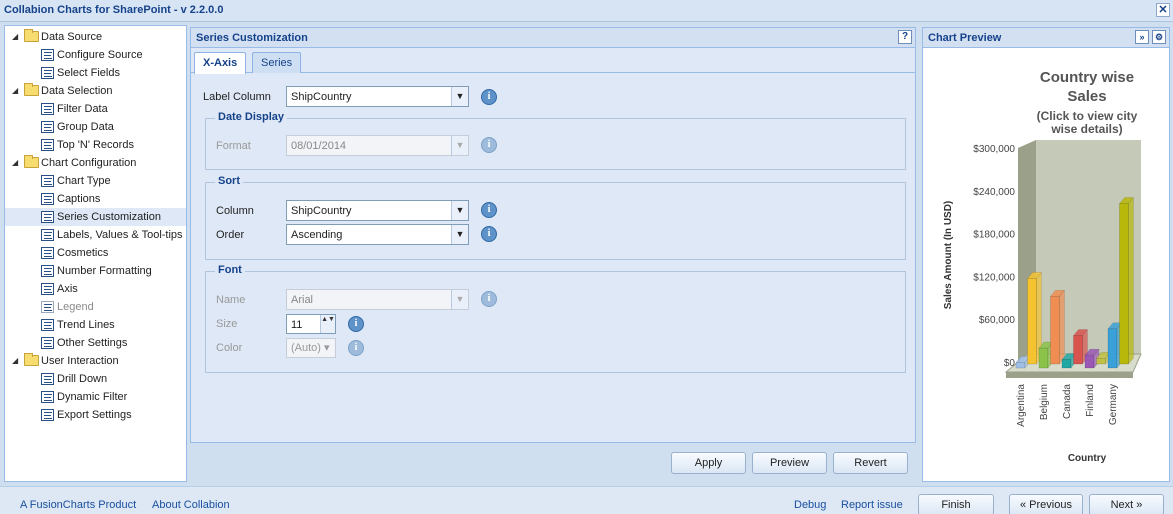  I want to click on sidebar-item-labels-values-tool-tips: Labels, Values & Tool-tips, so click(95, 235).